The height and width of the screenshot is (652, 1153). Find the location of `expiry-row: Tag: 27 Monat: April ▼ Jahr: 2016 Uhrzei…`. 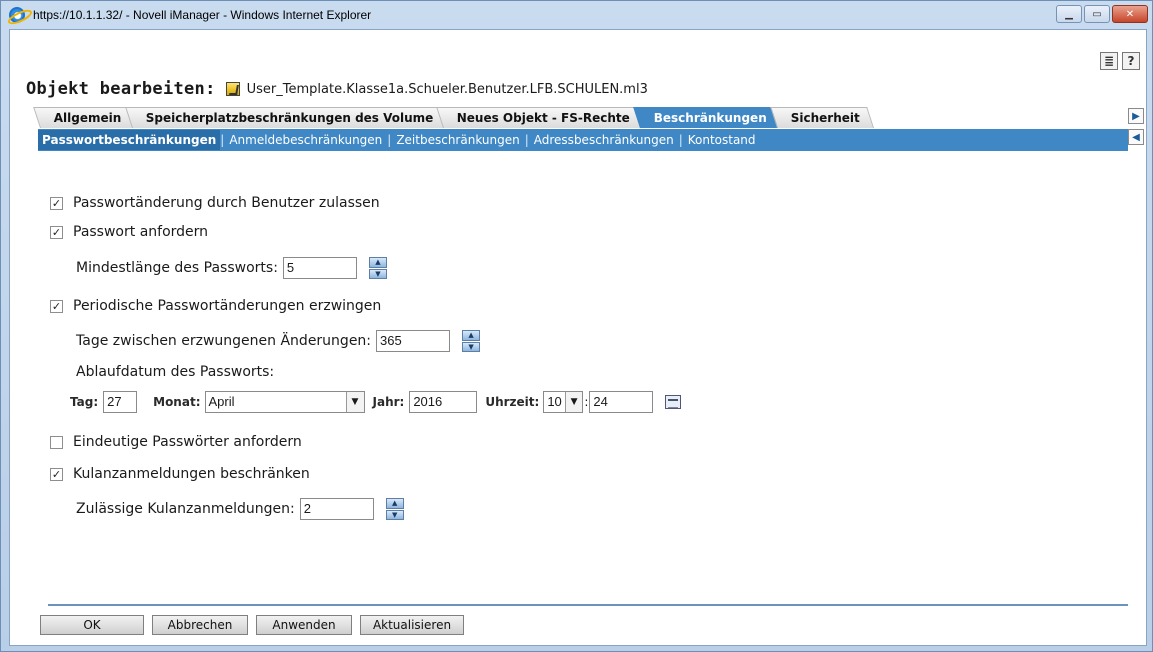

expiry-row: Tag: 27 Monat: April ▼ Jahr: 2016 Uhrzei… is located at coordinates (376, 402).